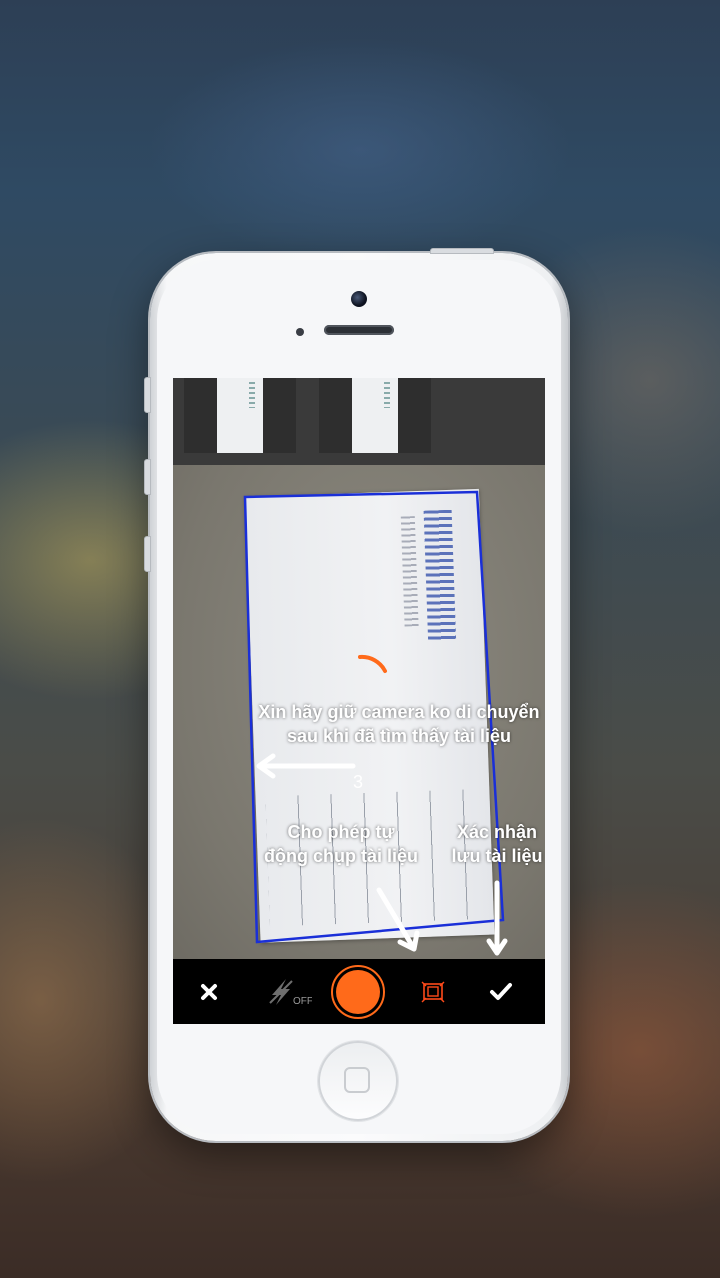 The height and width of the screenshot is (1278, 720). What do you see at coordinates (495, 844) in the screenshot?
I see `hint-confirm: Xác nhận lưu tài liệu` at bounding box center [495, 844].